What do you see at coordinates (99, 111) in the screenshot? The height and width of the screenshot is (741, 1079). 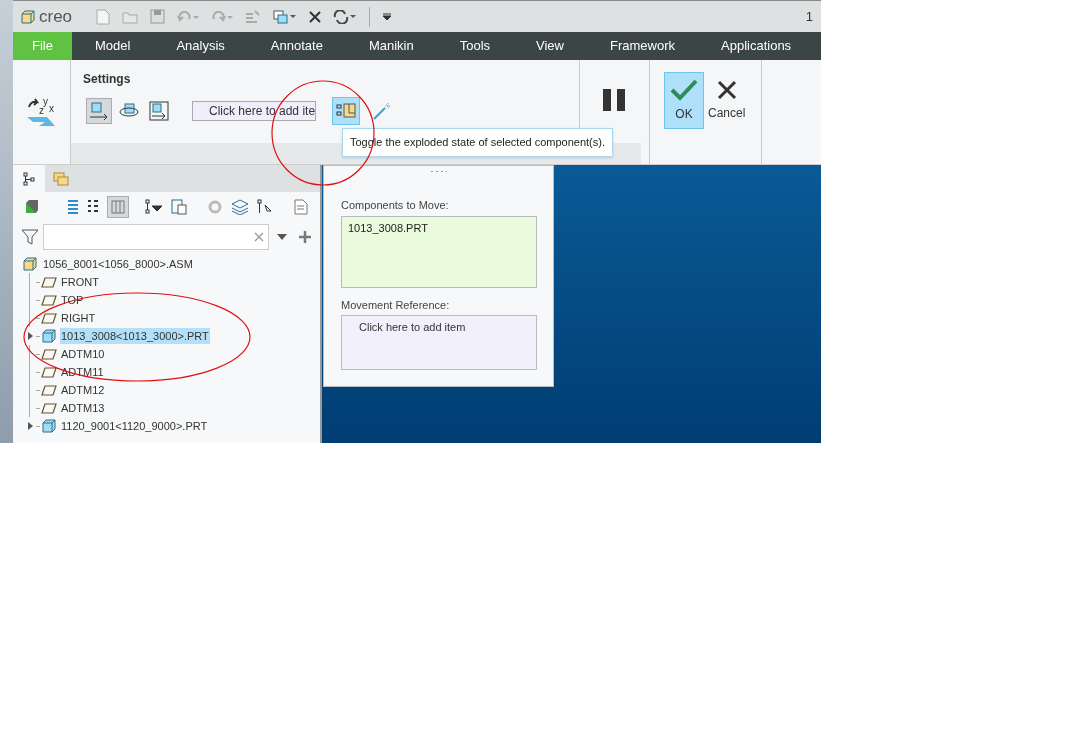 I see `translate-icon` at bounding box center [99, 111].